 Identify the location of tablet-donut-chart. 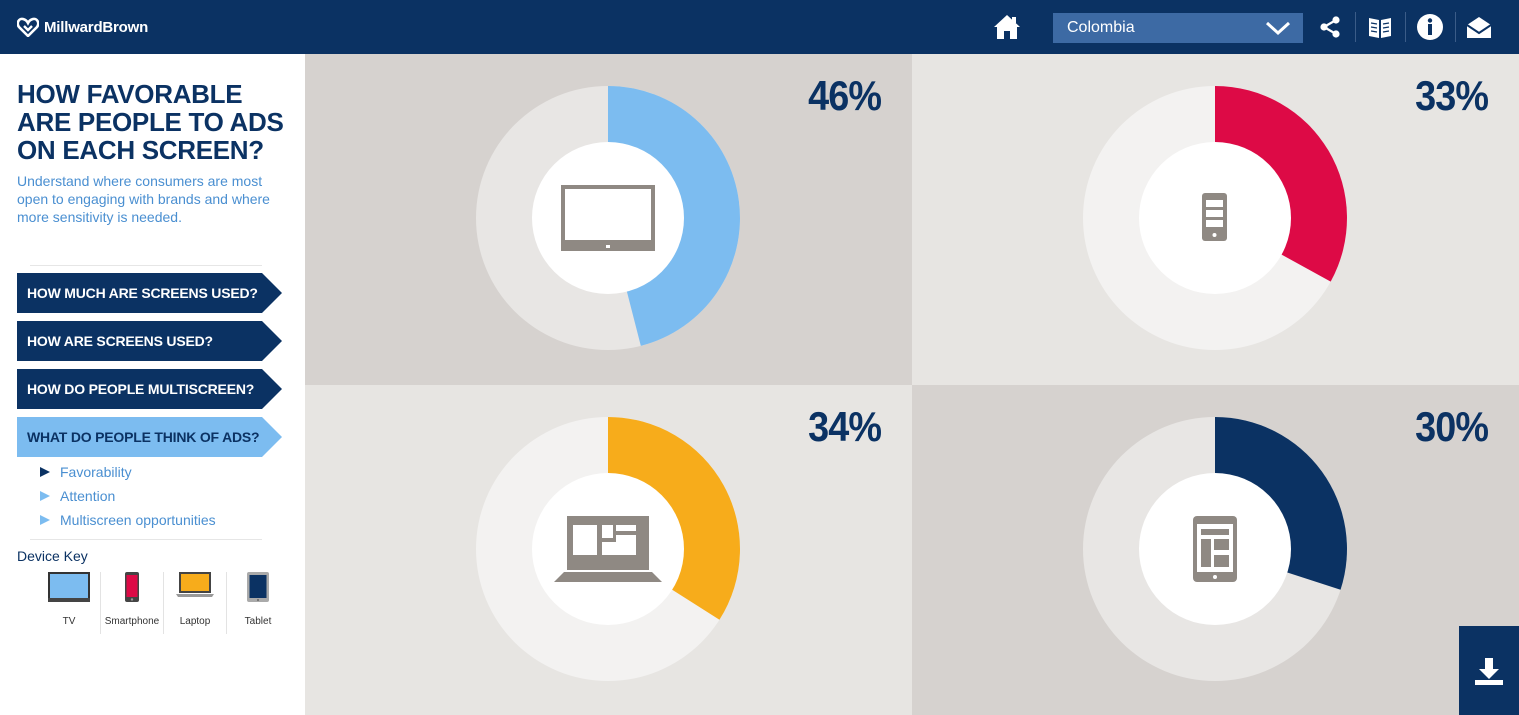
(1215, 549).